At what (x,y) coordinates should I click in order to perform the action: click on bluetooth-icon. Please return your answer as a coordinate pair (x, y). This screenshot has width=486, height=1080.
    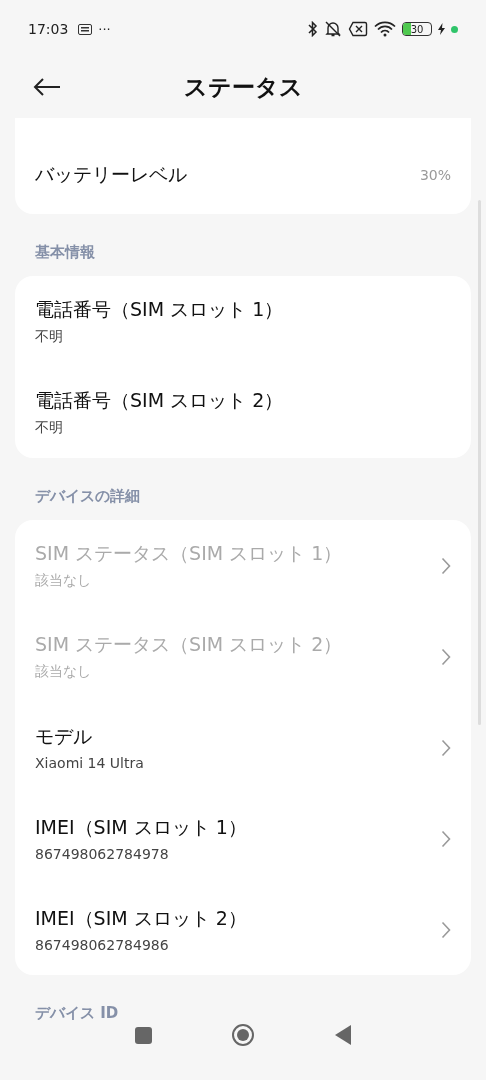
    Looking at the image, I should click on (313, 29).